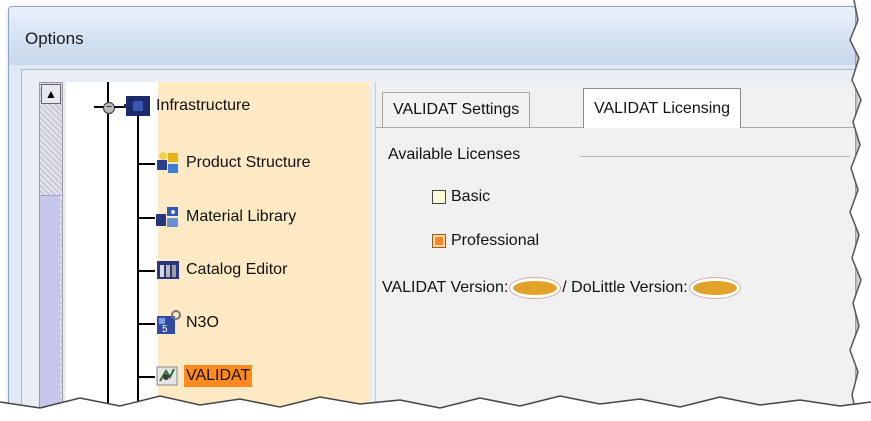 The height and width of the screenshot is (421, 871). I want to click on scroll-up-button: ▲, so click(51, 94).